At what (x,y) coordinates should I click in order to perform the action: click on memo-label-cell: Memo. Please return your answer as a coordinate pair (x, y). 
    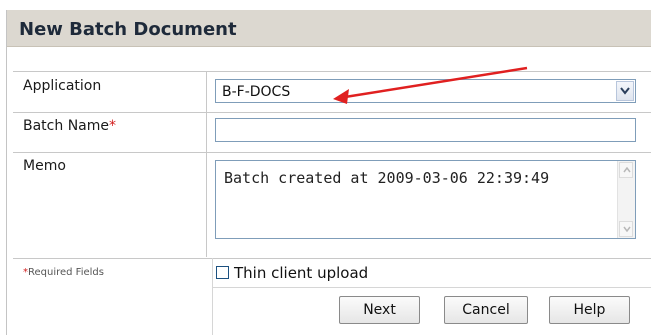
    Looking at the image, I should click on (110, 204).